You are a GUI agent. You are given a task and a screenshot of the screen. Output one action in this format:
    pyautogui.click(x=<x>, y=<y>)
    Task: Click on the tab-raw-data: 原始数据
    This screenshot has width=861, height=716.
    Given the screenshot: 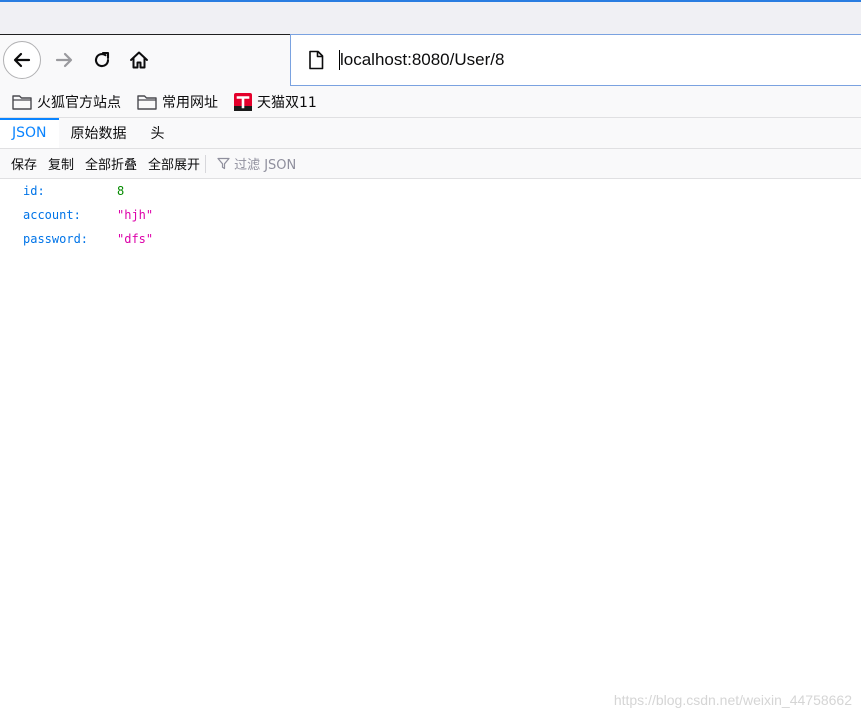 What is the action you would take?
    pyautogui.click(x=99, y=133)
    